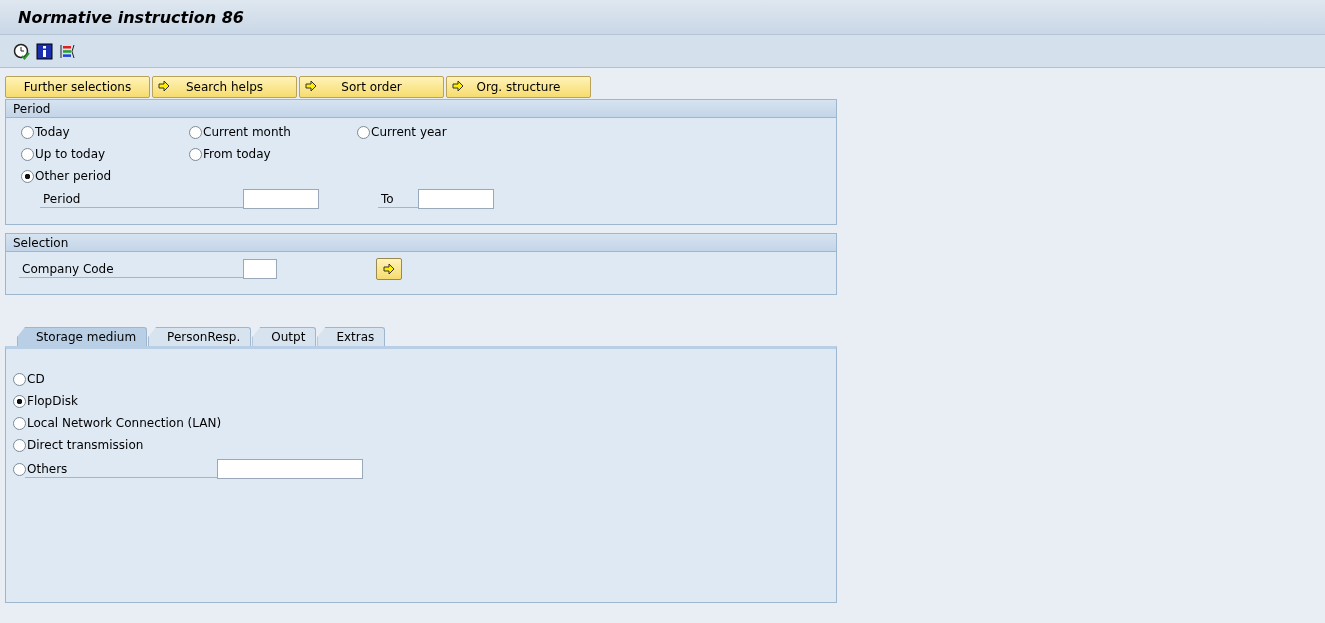 This screenshot has width=1325, height=623. I want to click on radio-button: Up to today, so click(105, 154).